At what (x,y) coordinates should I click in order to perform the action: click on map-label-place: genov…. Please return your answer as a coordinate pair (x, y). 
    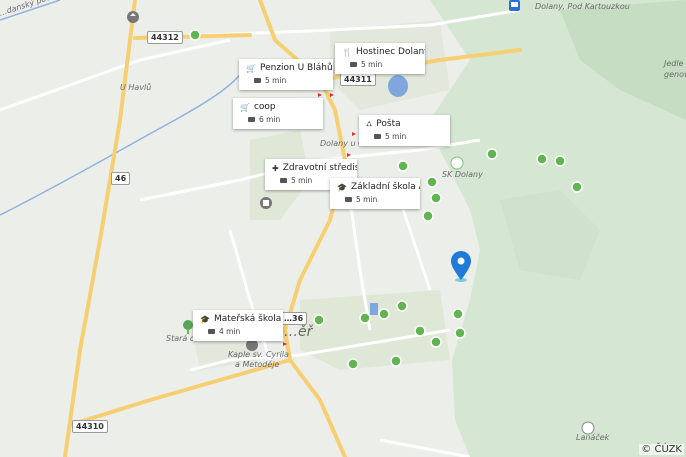
    Looking at the image, I should click on (675, 74).